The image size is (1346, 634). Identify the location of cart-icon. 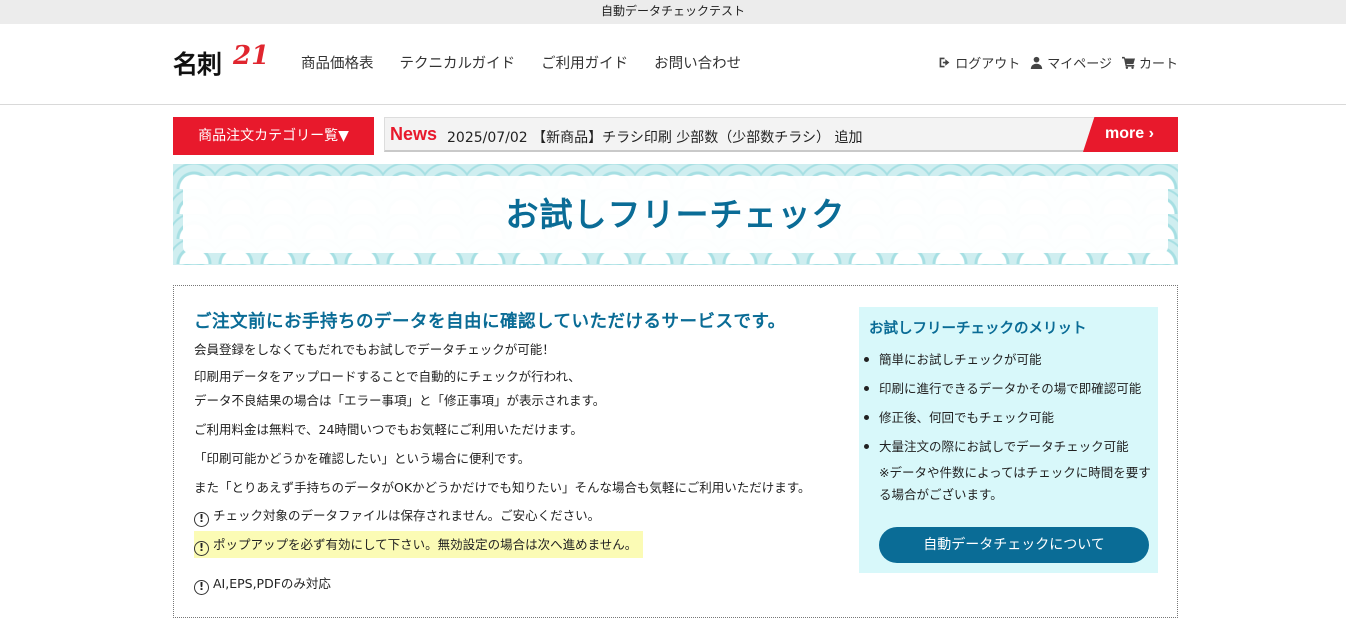
(1128, 62).